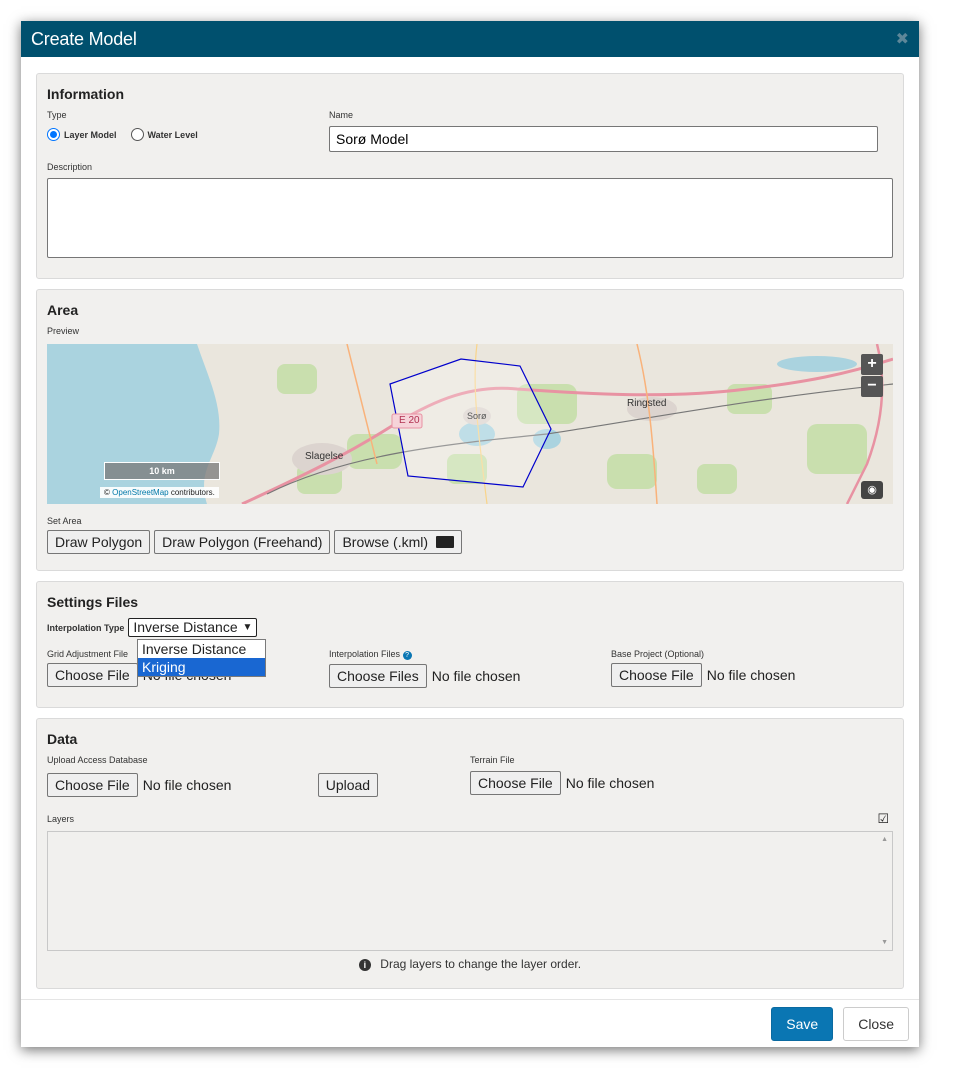 The width and height of the screenshot is (961, 1089). What do you see at coordinates (409, 420) in the screenshot?
I see `road-label: E 20` at bounding box center [409, 420].